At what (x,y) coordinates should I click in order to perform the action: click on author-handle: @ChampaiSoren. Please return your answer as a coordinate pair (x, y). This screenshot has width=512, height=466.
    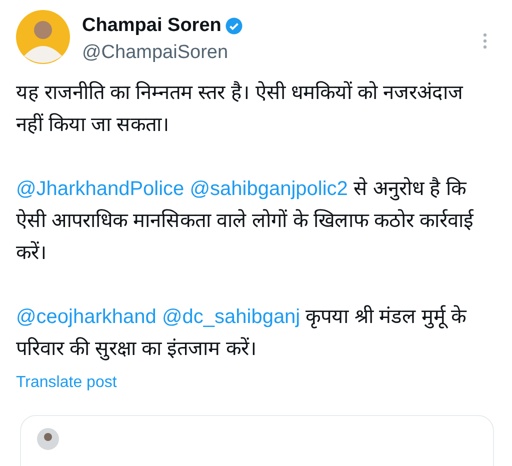
    Looking at the image, I should click on (156, 52).